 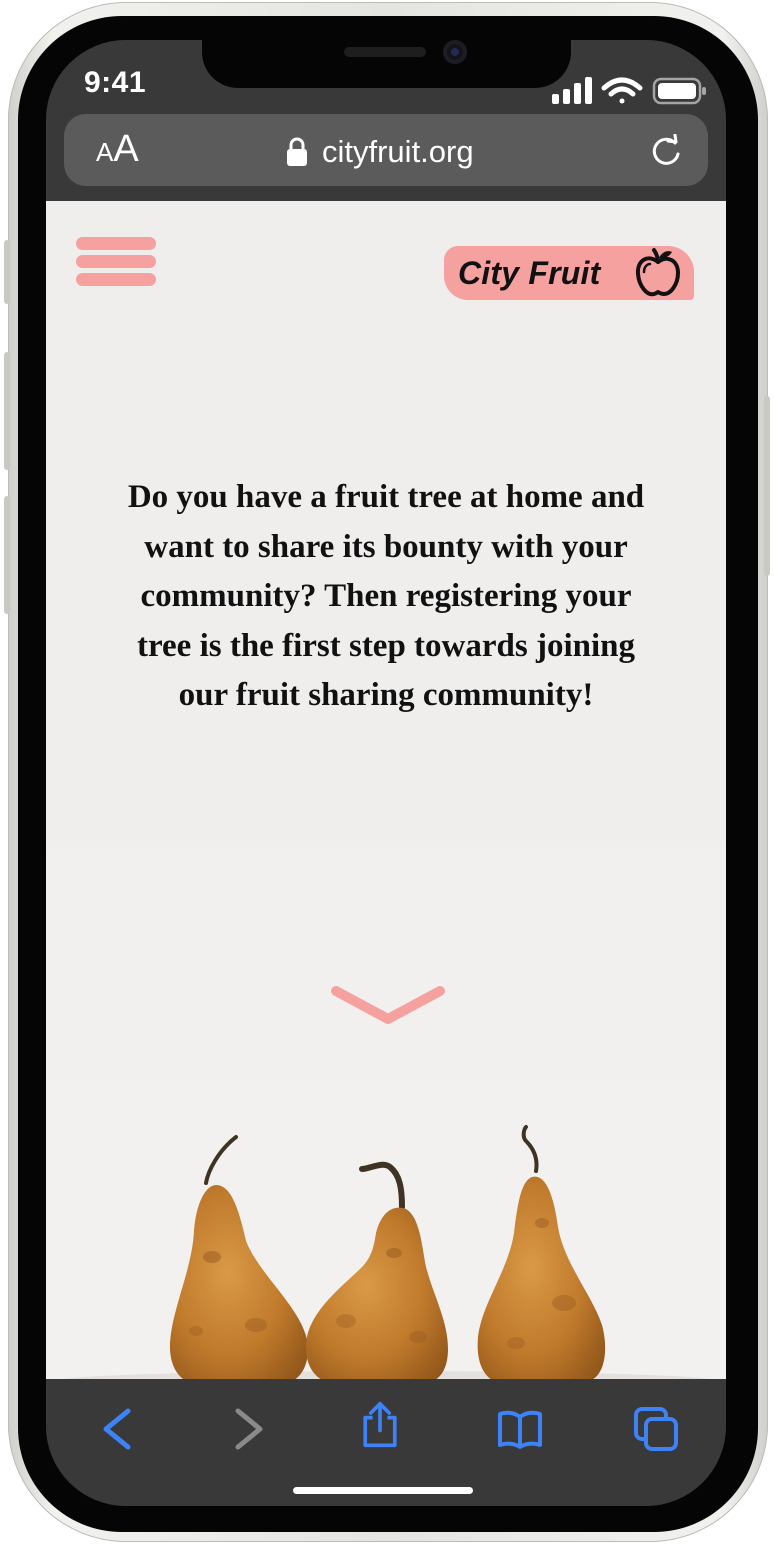 What do you see at coordinates (520, 1429) in the screenshot?
I see `book-icon` at bounding box center [520, 1429].